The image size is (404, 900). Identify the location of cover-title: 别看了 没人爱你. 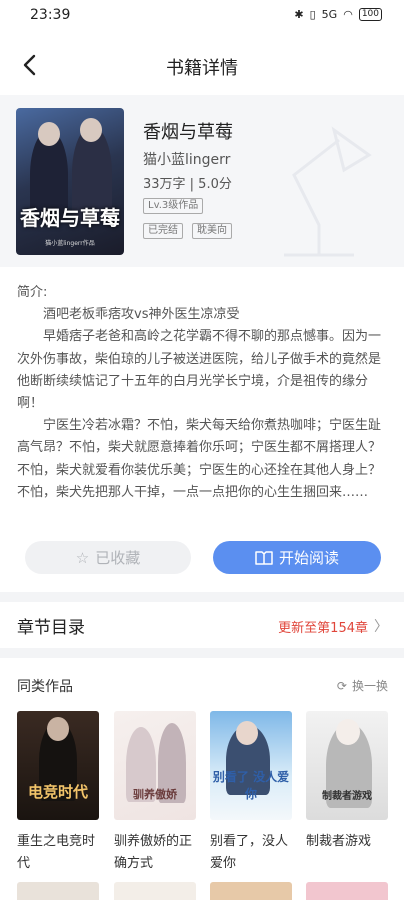
(251, 785).